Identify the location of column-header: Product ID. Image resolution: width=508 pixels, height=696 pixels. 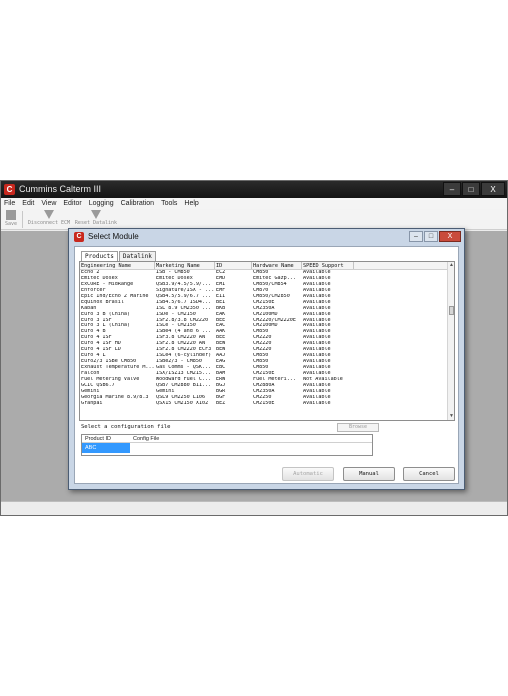
(106, 438).